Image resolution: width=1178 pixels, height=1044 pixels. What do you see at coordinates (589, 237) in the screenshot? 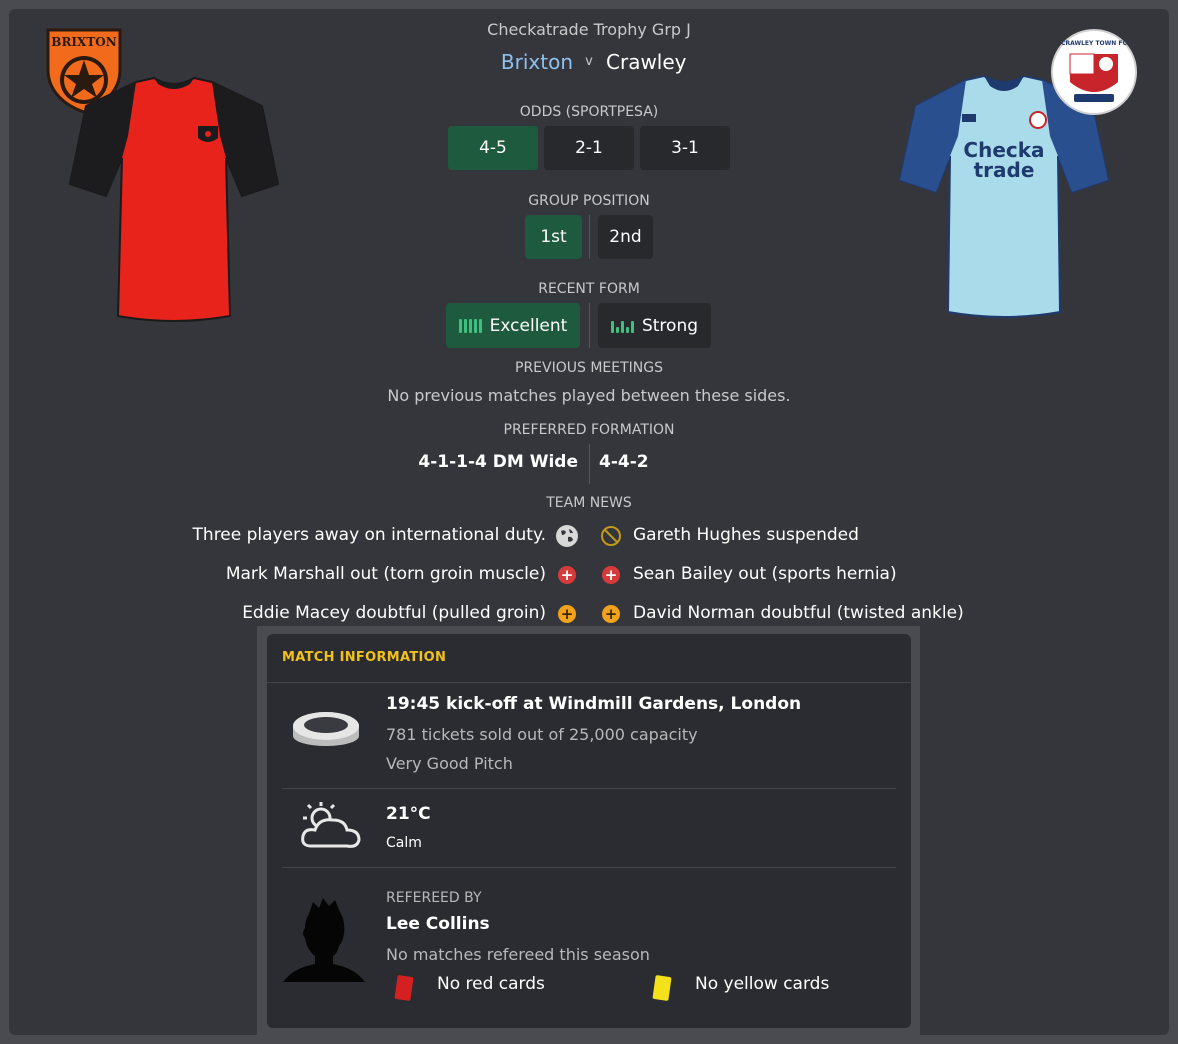
I see `group-position-divider` at bounding box center [589, 237].